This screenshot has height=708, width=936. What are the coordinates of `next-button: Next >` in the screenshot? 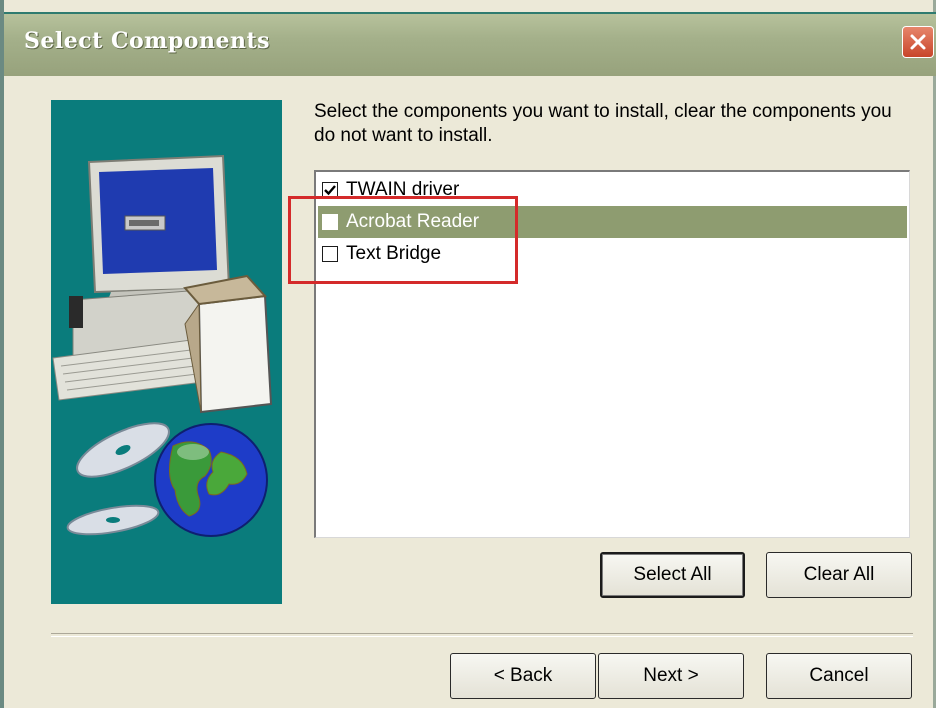 It's located at (671, 676).